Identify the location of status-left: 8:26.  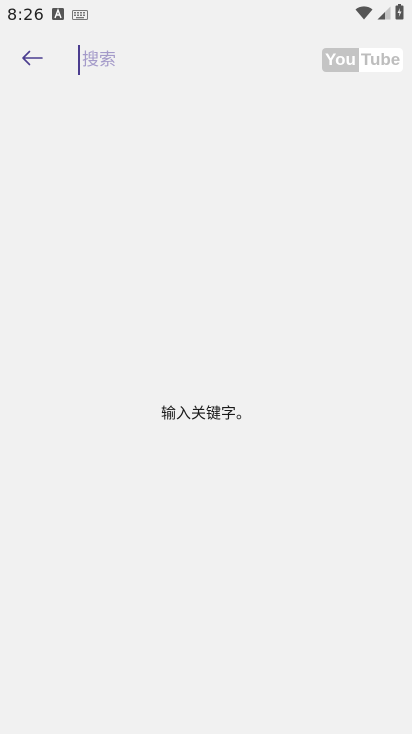
(48, 14).